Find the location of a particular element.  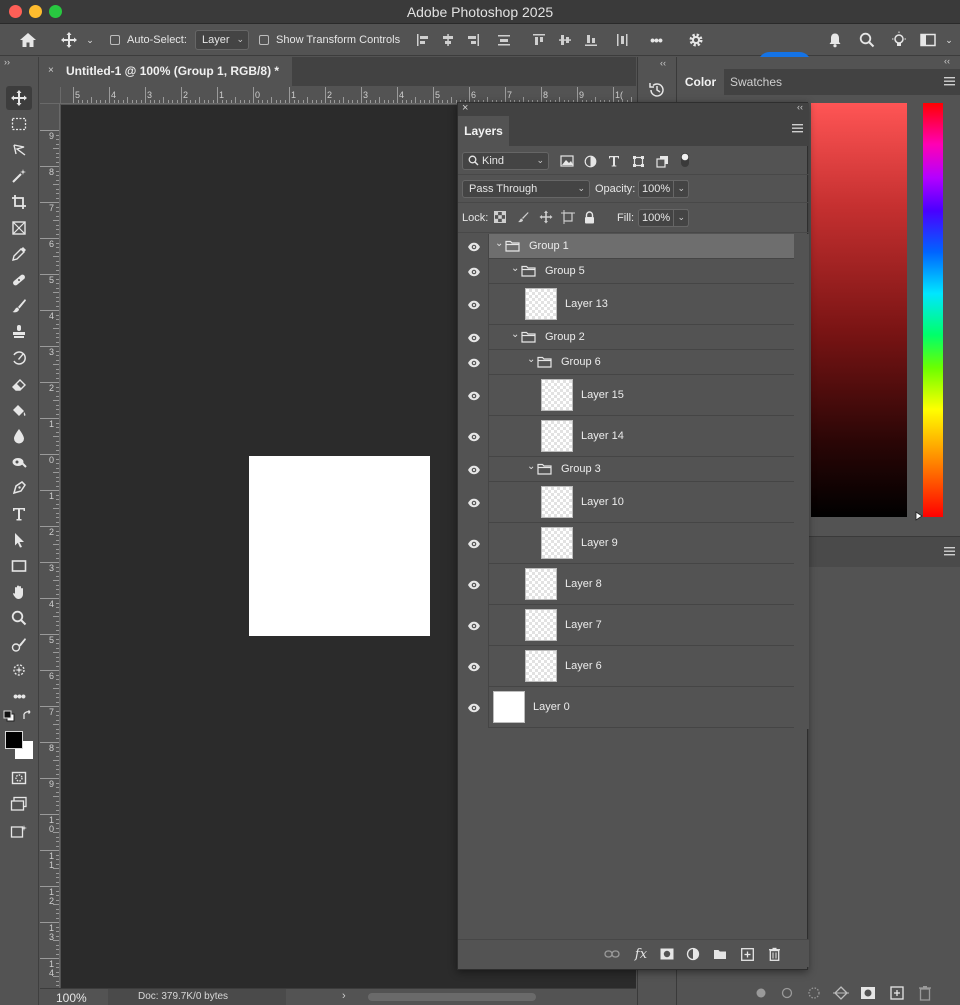

move-tool-preset-icon is located at coordinates (69, 40).